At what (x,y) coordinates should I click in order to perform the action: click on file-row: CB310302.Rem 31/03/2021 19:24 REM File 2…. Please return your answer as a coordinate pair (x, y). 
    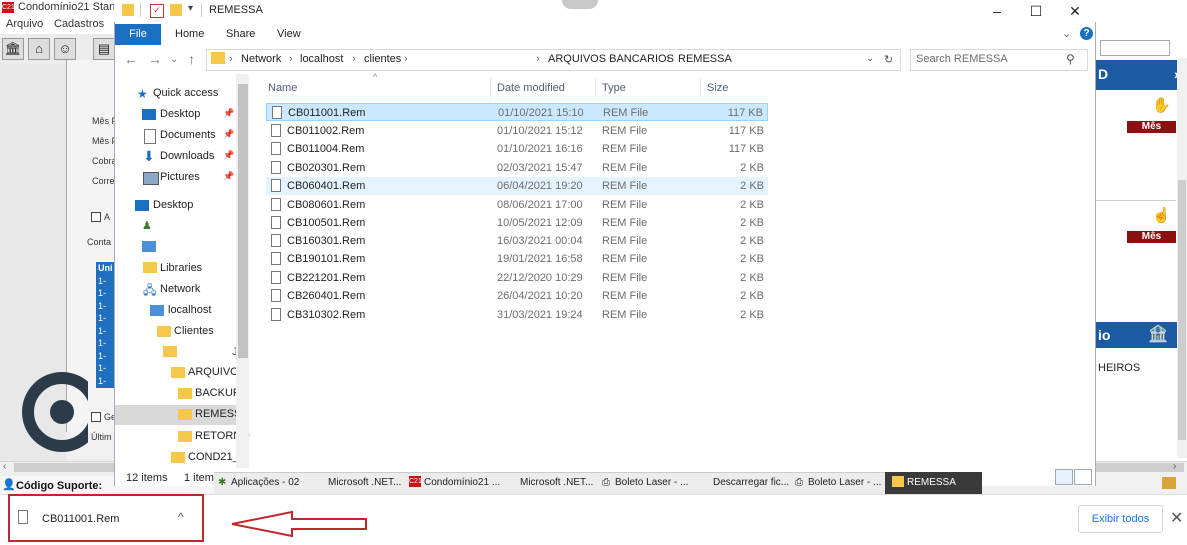
    Looking at the image, I should click on (517, 315).